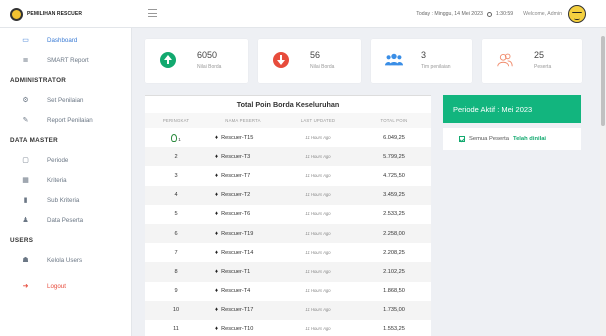 The image size is (606, 336). I want to click on rank-cell: 6, so click(176, 233).